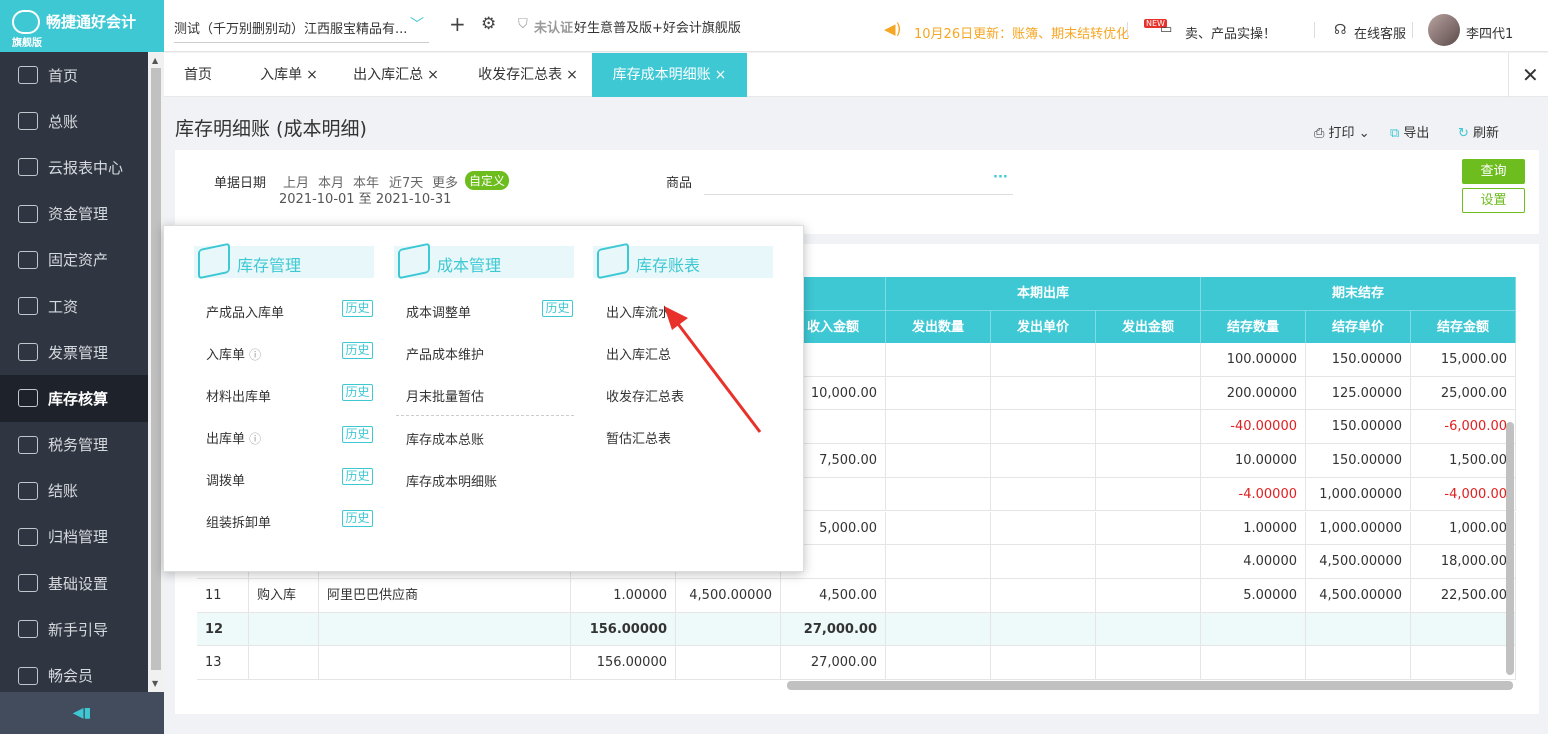 The height and width of the screenshot is (734, 1548). I want to click on sidebar-scroll-thumb, so click(156, 369).